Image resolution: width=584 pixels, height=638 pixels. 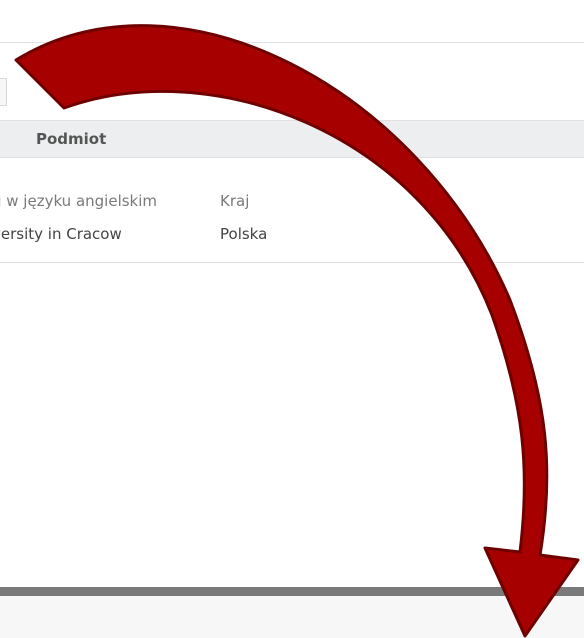 I want to click on english-name-value: versity in Cracow, so click(x=61, y=234).